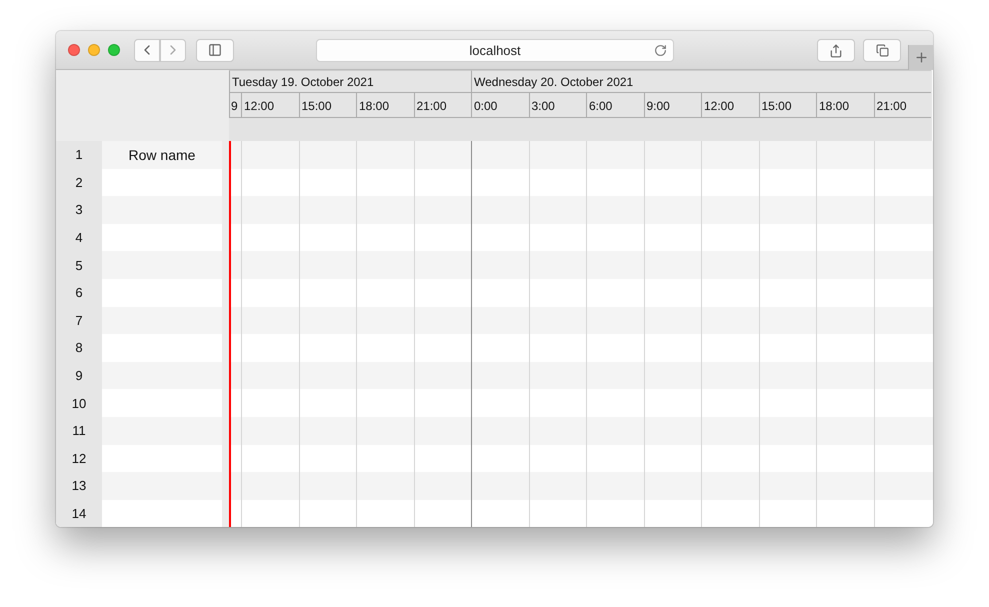 This screenshot has height=607, width=989. I want to click on row-number: 3, so click(79, 210).